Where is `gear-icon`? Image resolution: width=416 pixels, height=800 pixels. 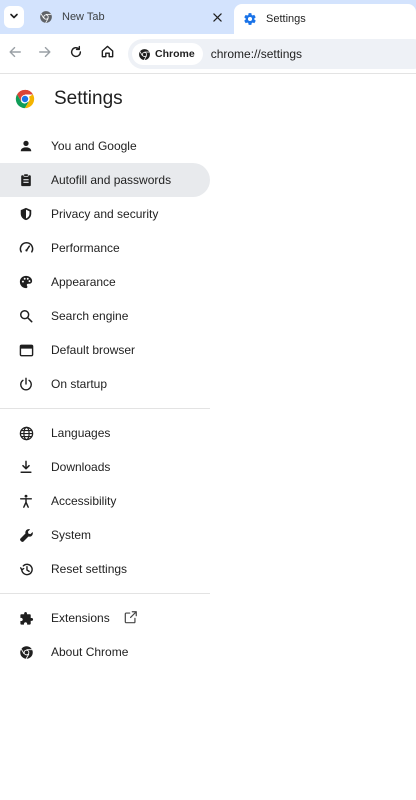
gear-icon is located at coordinates (250, 19).